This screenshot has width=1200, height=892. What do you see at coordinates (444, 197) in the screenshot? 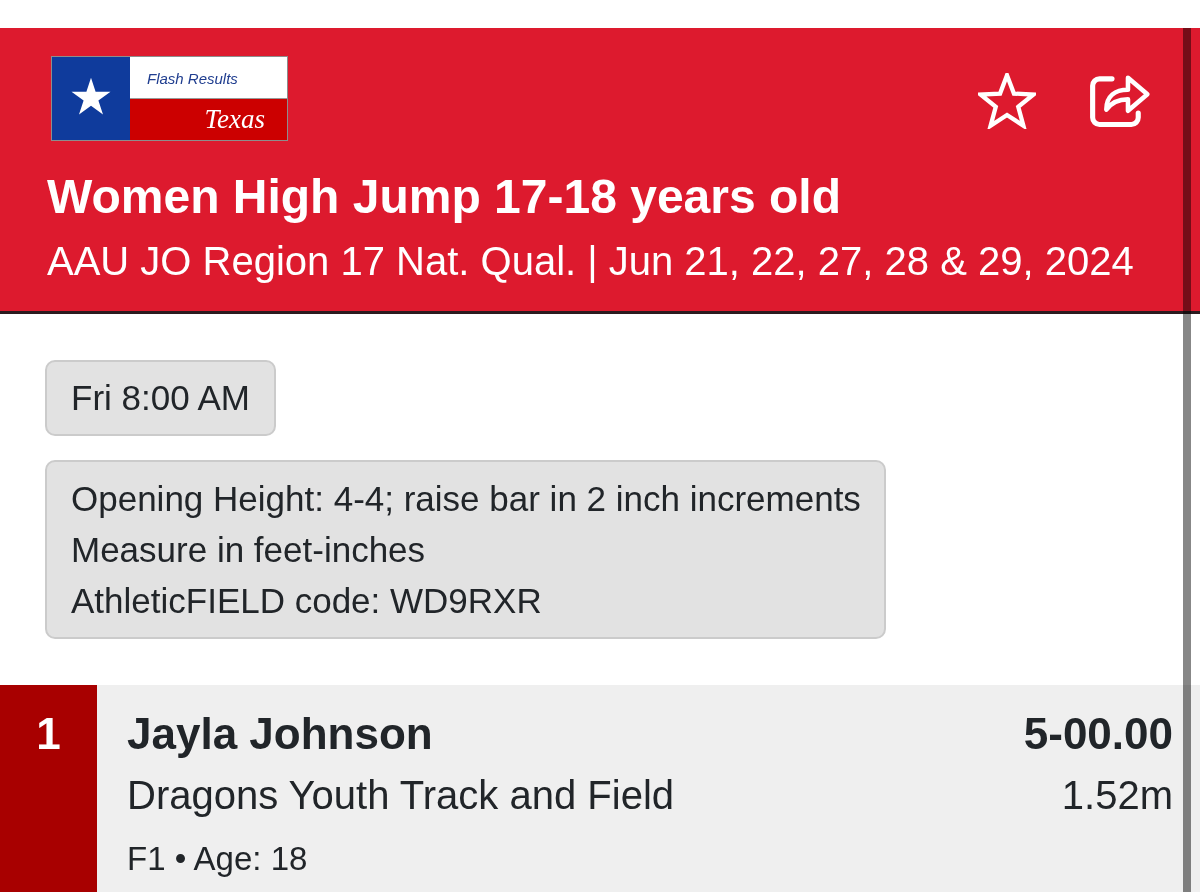
I see `event-title: Women High Jump 17-18 years old` at bounding box center [444, 197].